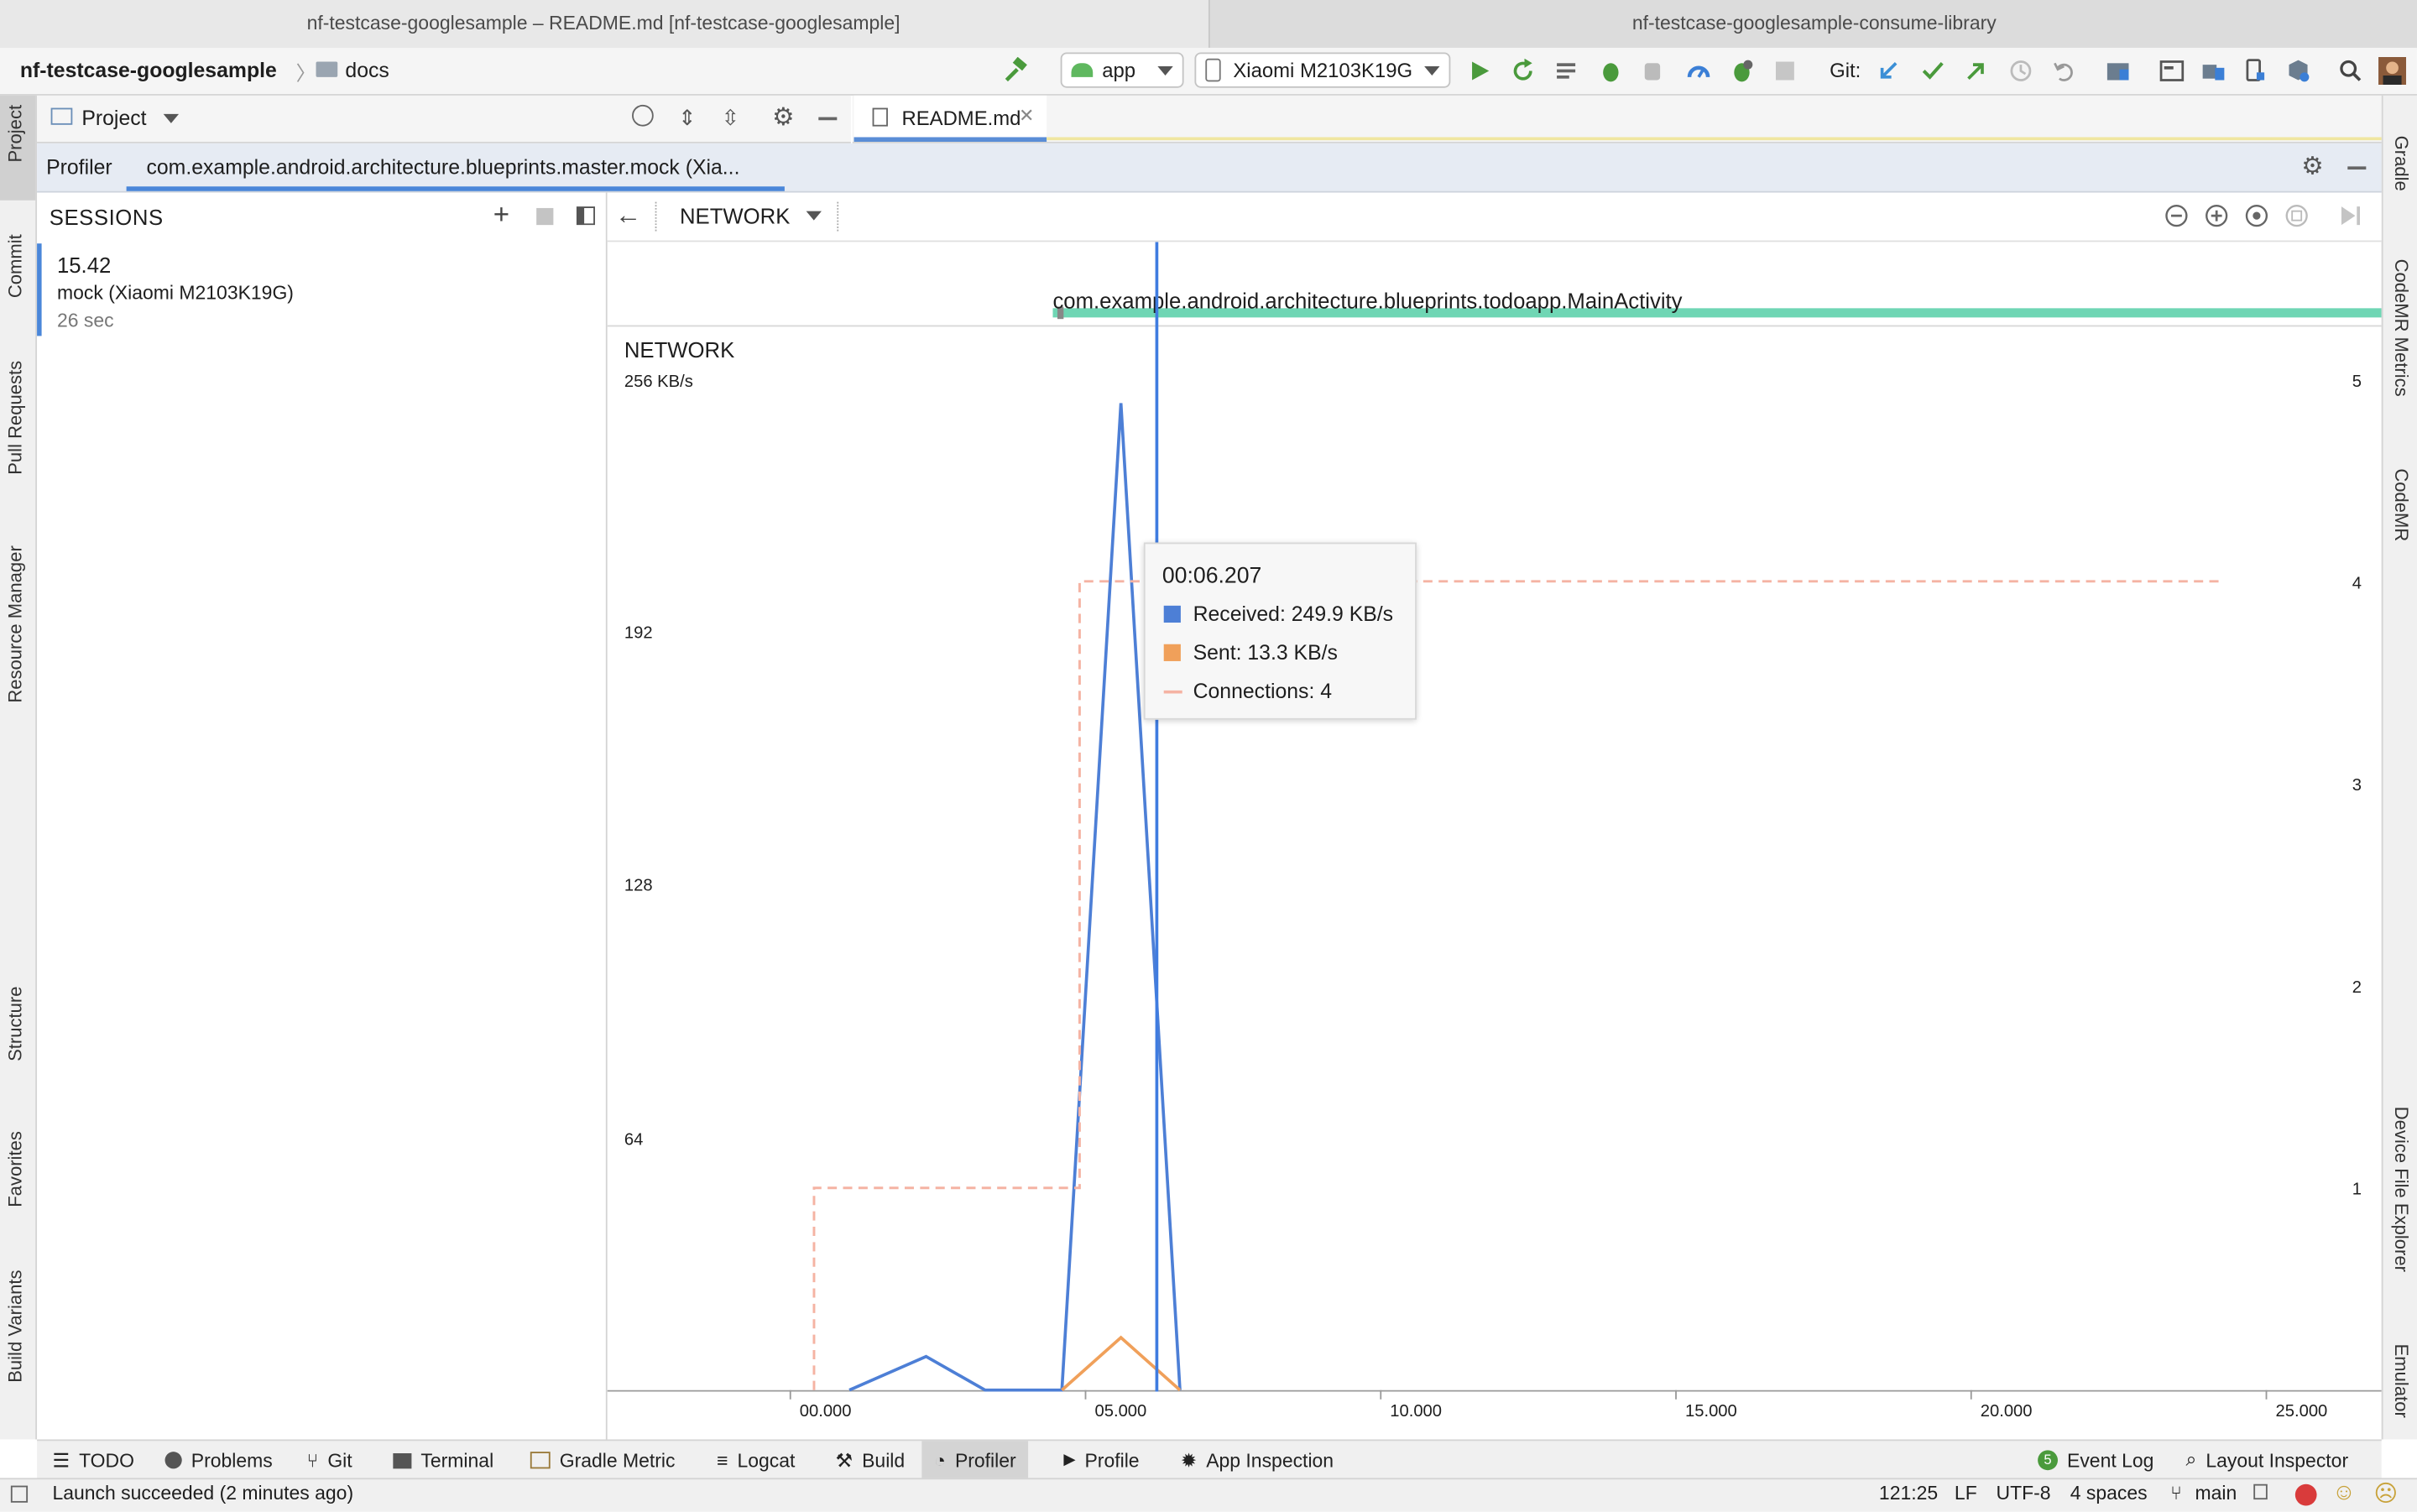  What do you see at coordinates (1617, 119) in the screenshot?
I see `editor-tab-bar: README.md ✕` at bounding box center [1617, 119].